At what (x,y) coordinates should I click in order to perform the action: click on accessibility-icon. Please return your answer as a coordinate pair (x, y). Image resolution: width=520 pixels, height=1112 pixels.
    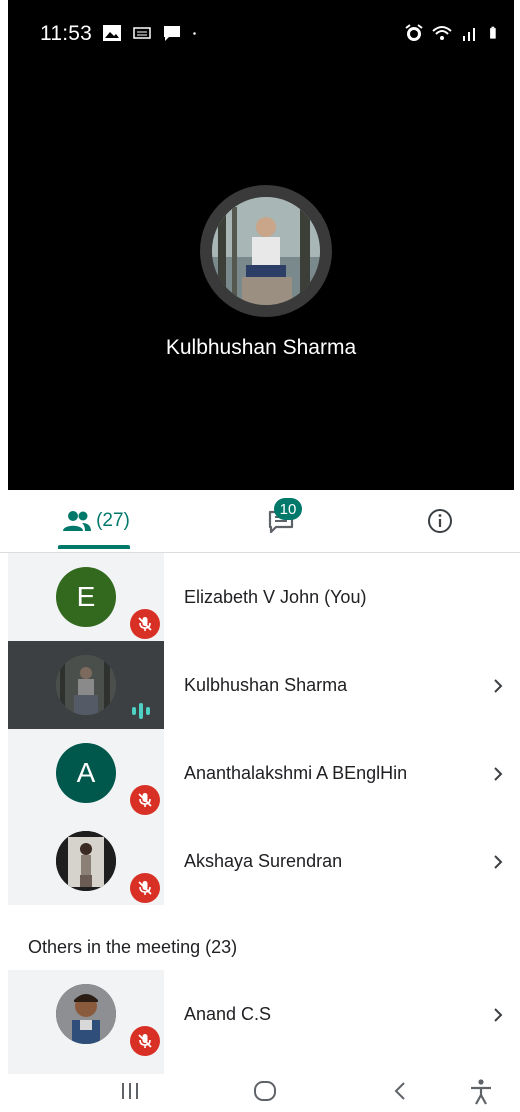
    Looking at the image, I should click on (481, 1092).